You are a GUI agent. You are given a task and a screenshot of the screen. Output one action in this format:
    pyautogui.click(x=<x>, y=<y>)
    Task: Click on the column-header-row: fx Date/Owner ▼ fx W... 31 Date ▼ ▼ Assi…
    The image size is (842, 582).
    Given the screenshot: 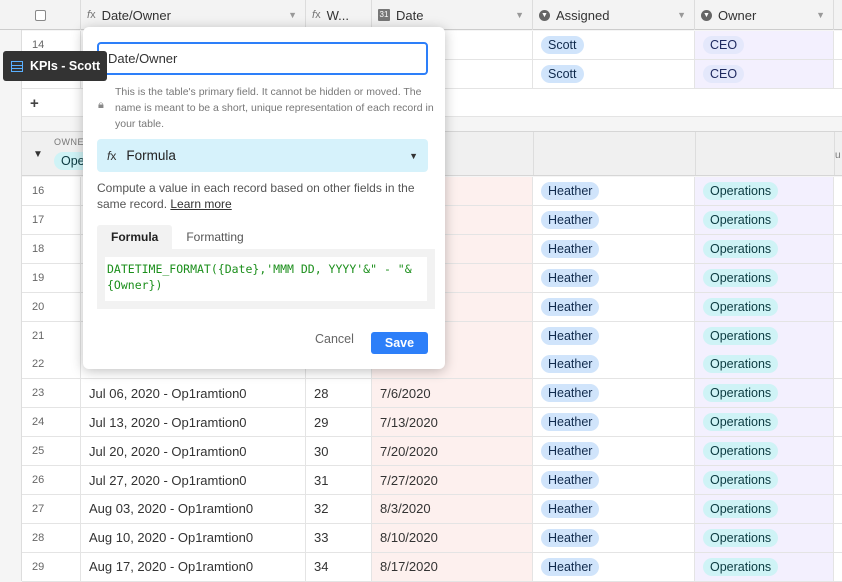 What is the action you would take?
    pyautogui.click(x=421, y=15)
    